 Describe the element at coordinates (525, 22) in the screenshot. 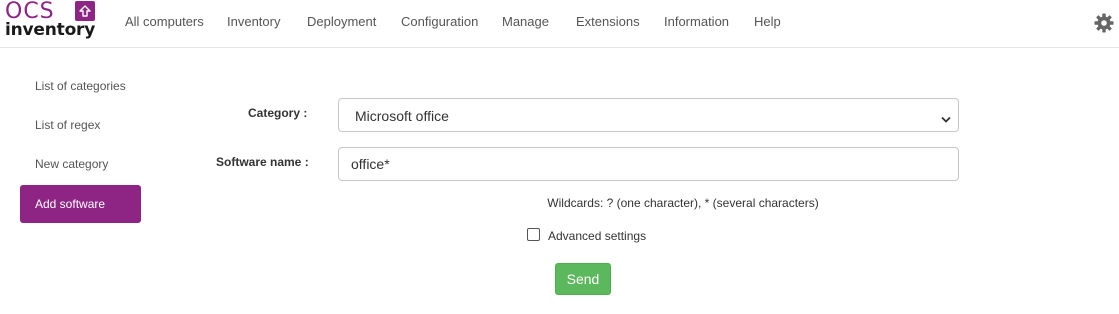

I see `nav-manage: Manage` at that location.